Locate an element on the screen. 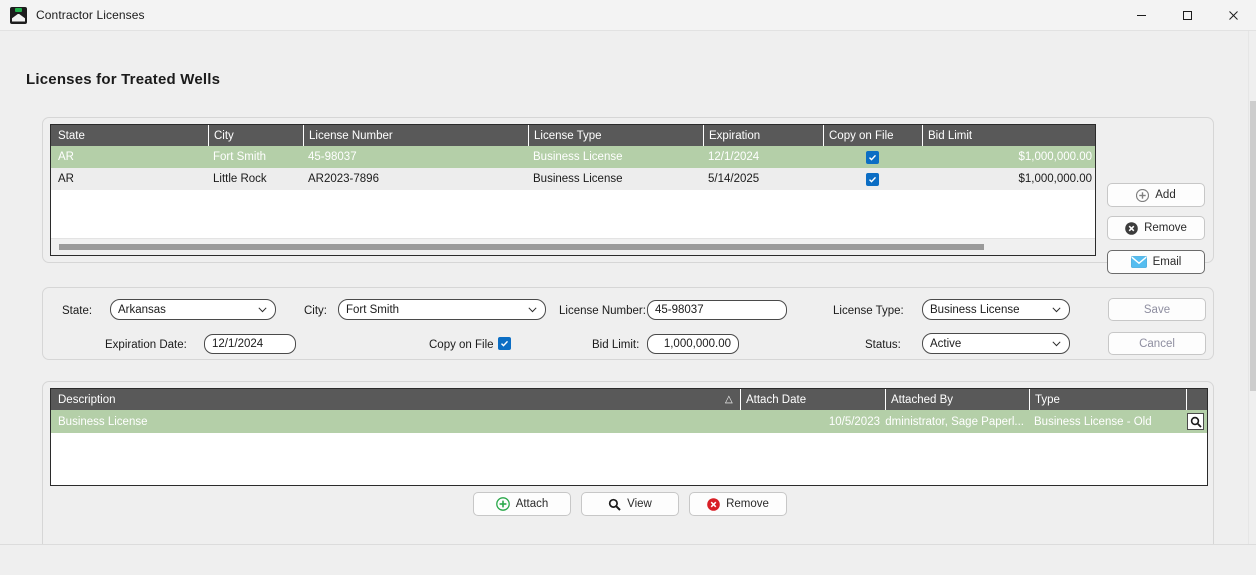 This screenshot has width=1256, height=575. license-type-label: License Type: is located at coordinates (868, 311).